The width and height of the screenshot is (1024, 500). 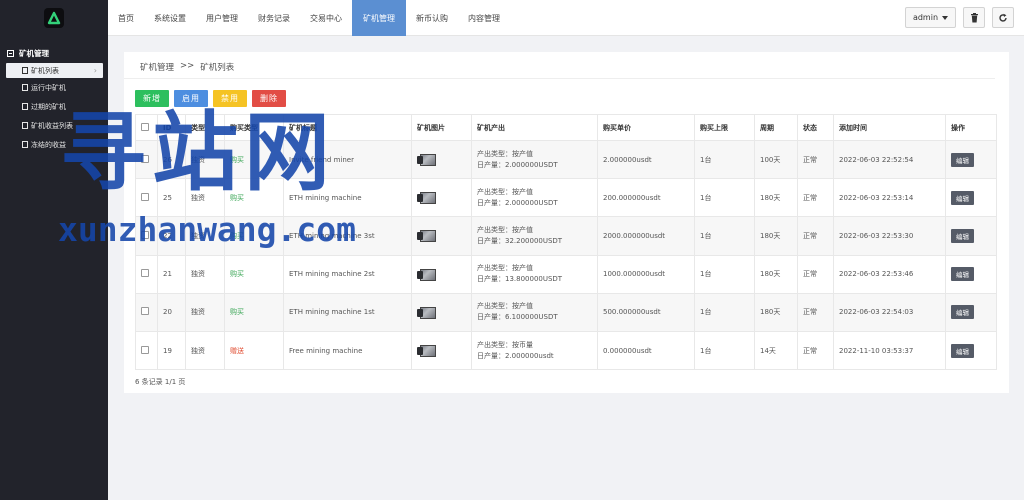 I want to click on cell-added-time: 2022-11-10 03:53:37, so click(x=889, y=350).